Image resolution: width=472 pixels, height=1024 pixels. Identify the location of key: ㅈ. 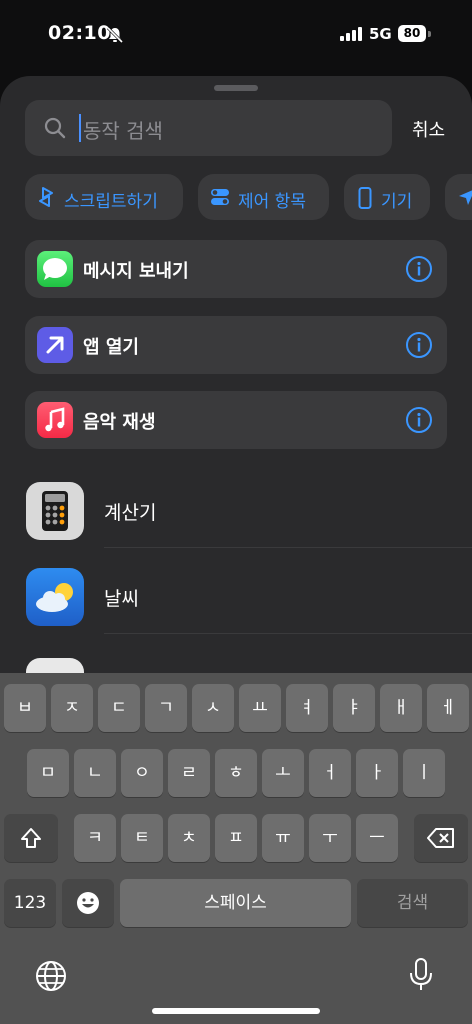
(72, 708).